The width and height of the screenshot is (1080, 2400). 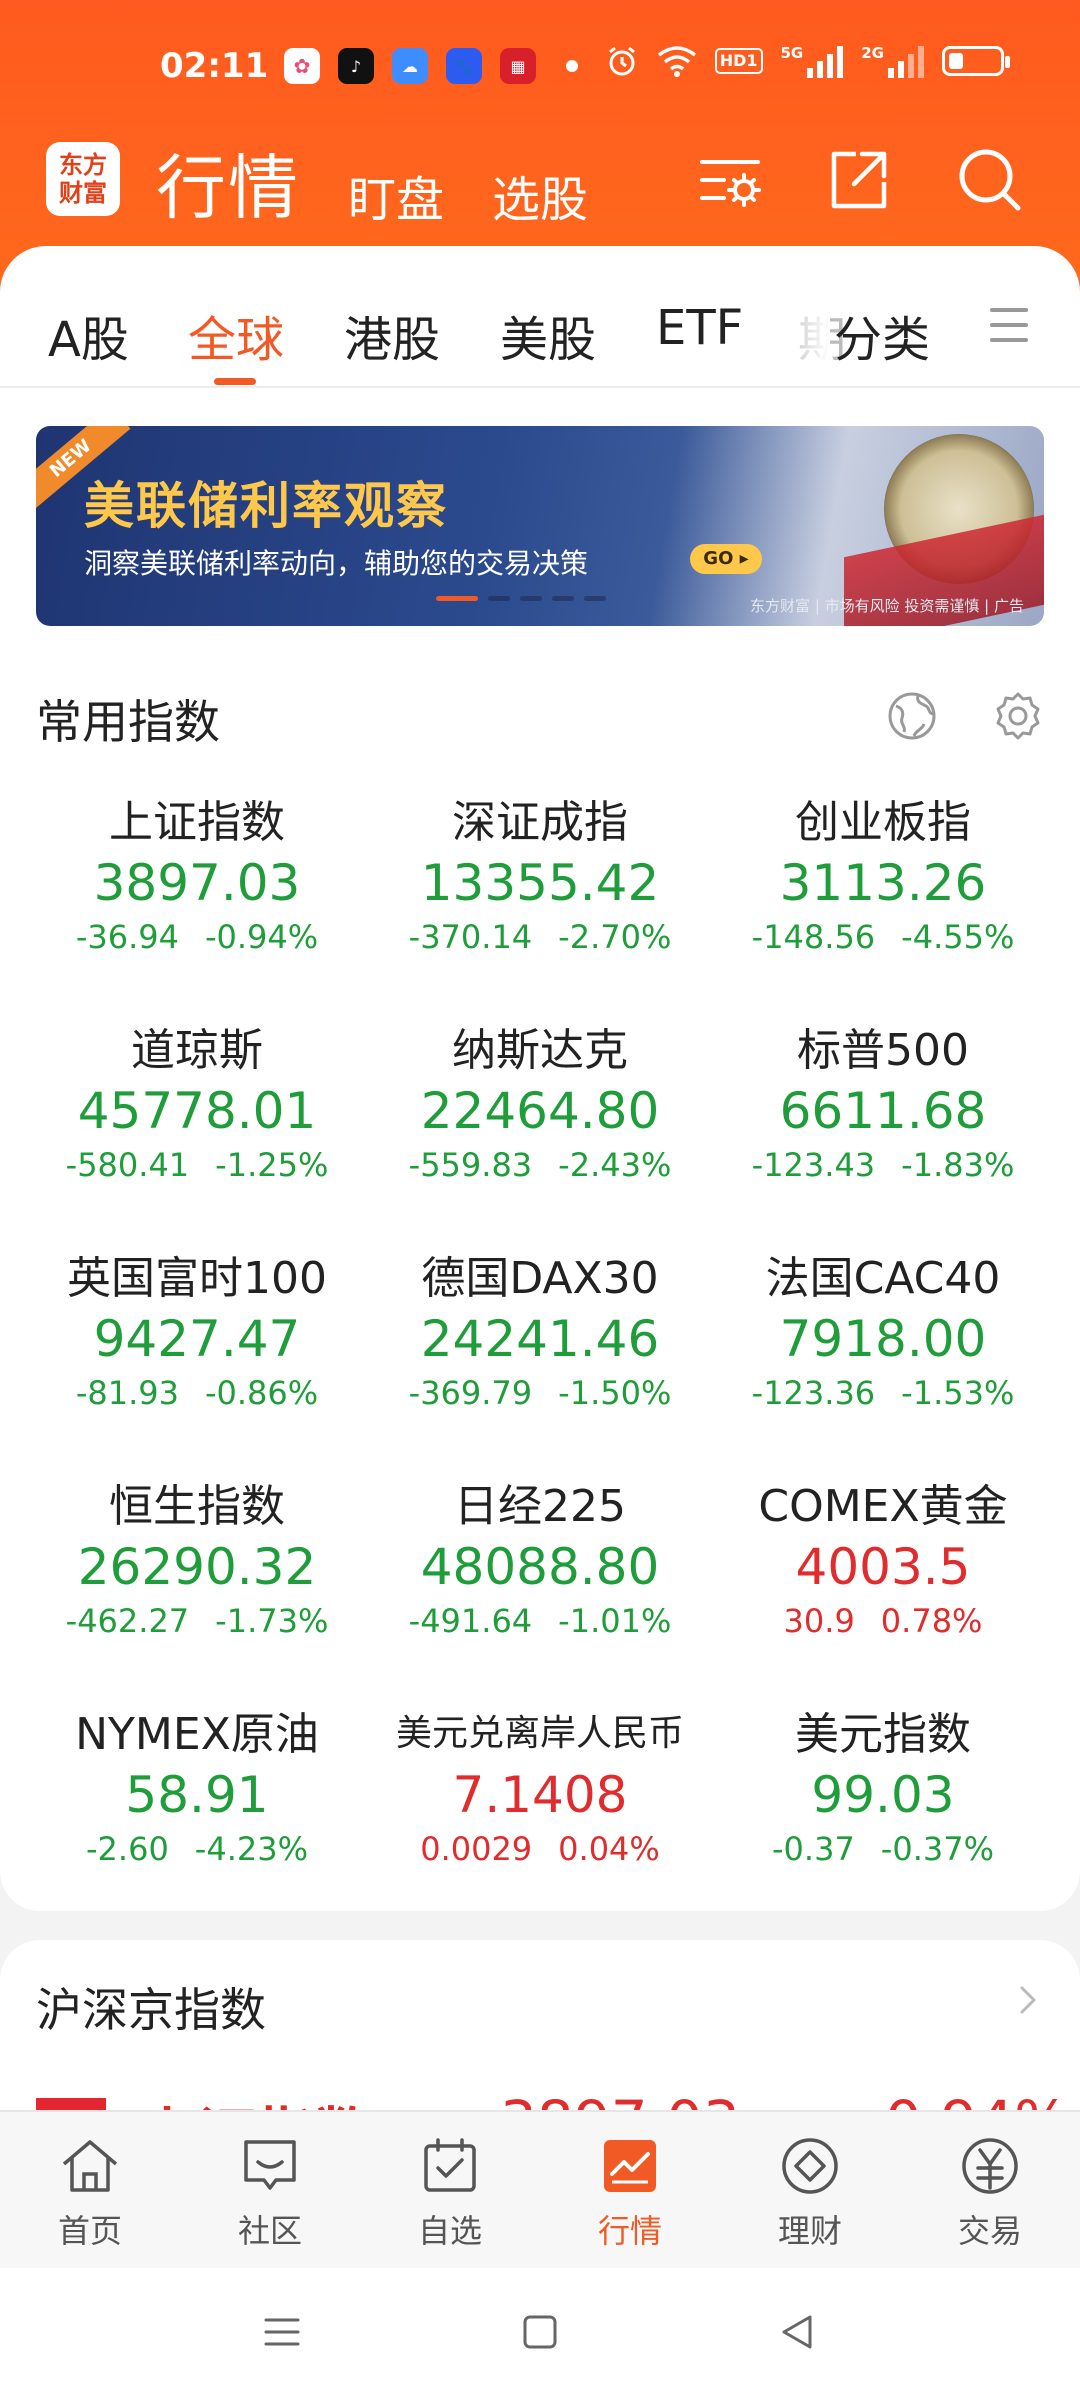 I want to click on index-price: 7.1408, so click(x=540, y=1795).